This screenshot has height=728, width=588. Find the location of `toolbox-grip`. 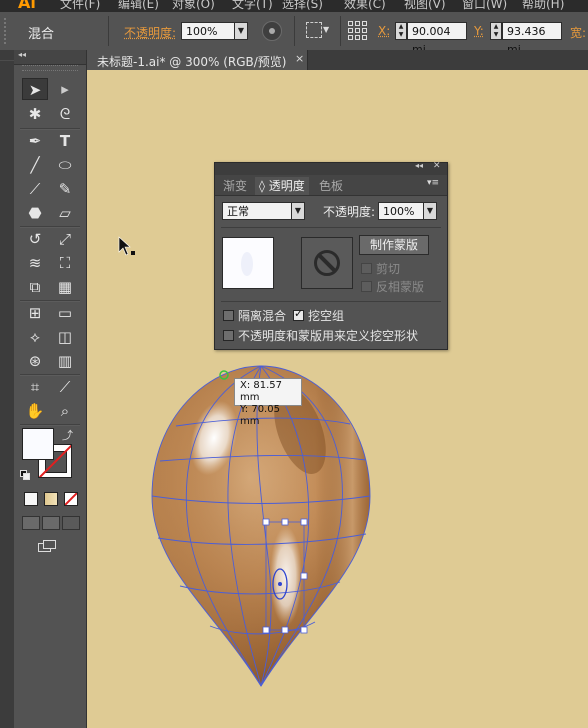

toolbox-grip is located at coordinates (50, 68).